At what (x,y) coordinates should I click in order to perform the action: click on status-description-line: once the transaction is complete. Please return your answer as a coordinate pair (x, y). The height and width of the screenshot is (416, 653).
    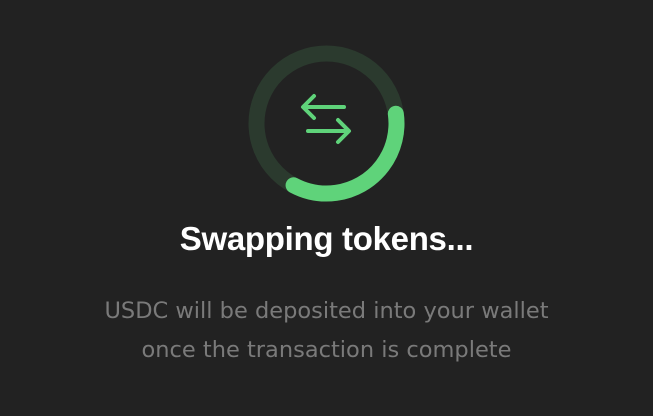
    Looking at the image, I should click on (326, 350).